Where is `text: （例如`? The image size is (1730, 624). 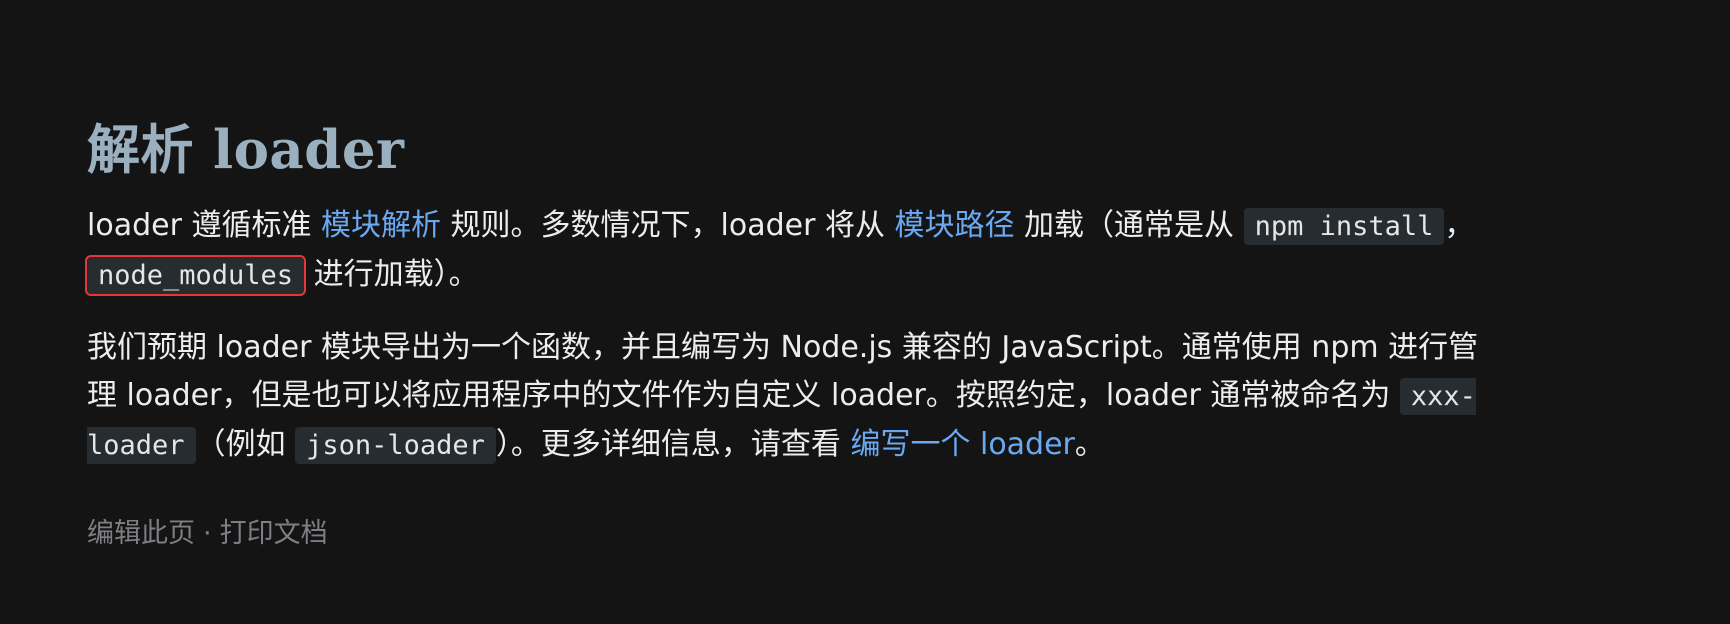 text: （例如 is located at coordinates (245, 444).